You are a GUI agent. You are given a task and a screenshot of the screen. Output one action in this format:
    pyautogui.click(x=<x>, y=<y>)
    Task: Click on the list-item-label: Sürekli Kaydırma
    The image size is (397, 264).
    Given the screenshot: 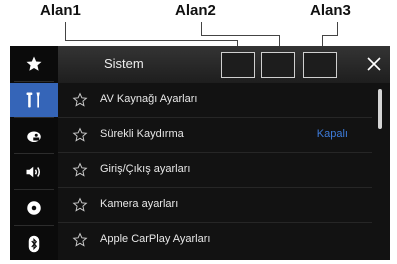 What is the action you would take?
    pyautogui.click(x=142, y=134)
    